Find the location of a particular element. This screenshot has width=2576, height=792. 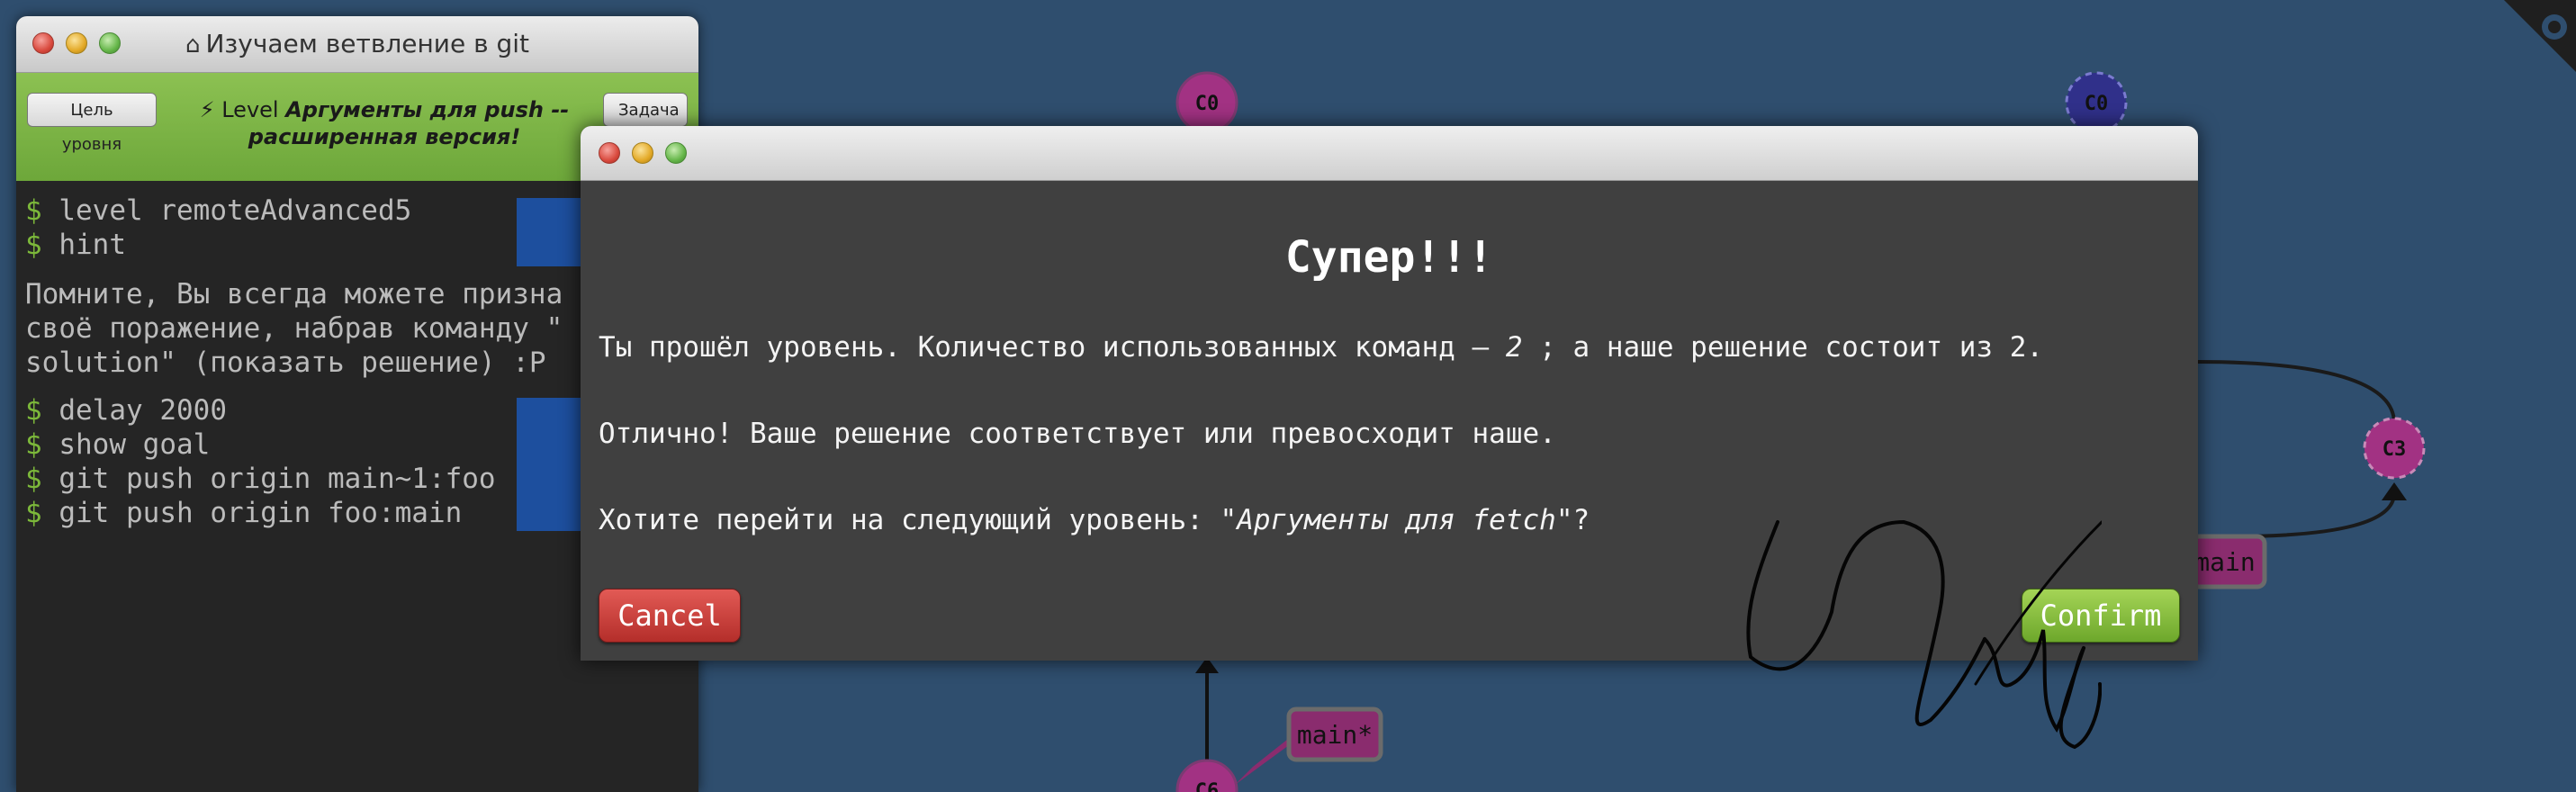

terminal-command: $ delay 2000 is located at coordinates (126, 411).